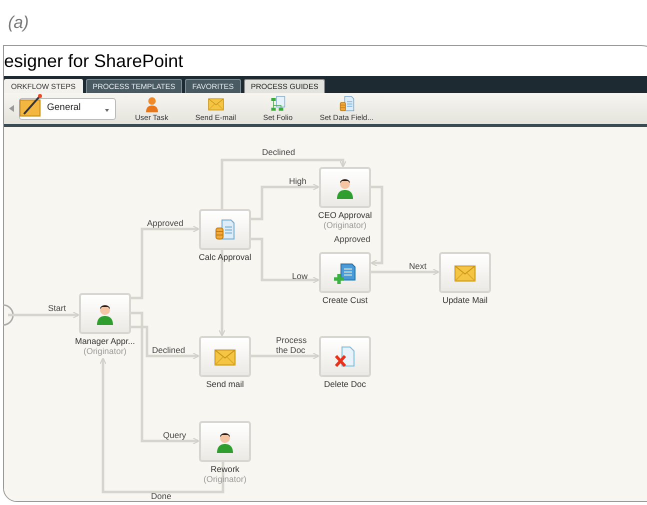  I want to click on connector-label: Low, so click(300, 276).